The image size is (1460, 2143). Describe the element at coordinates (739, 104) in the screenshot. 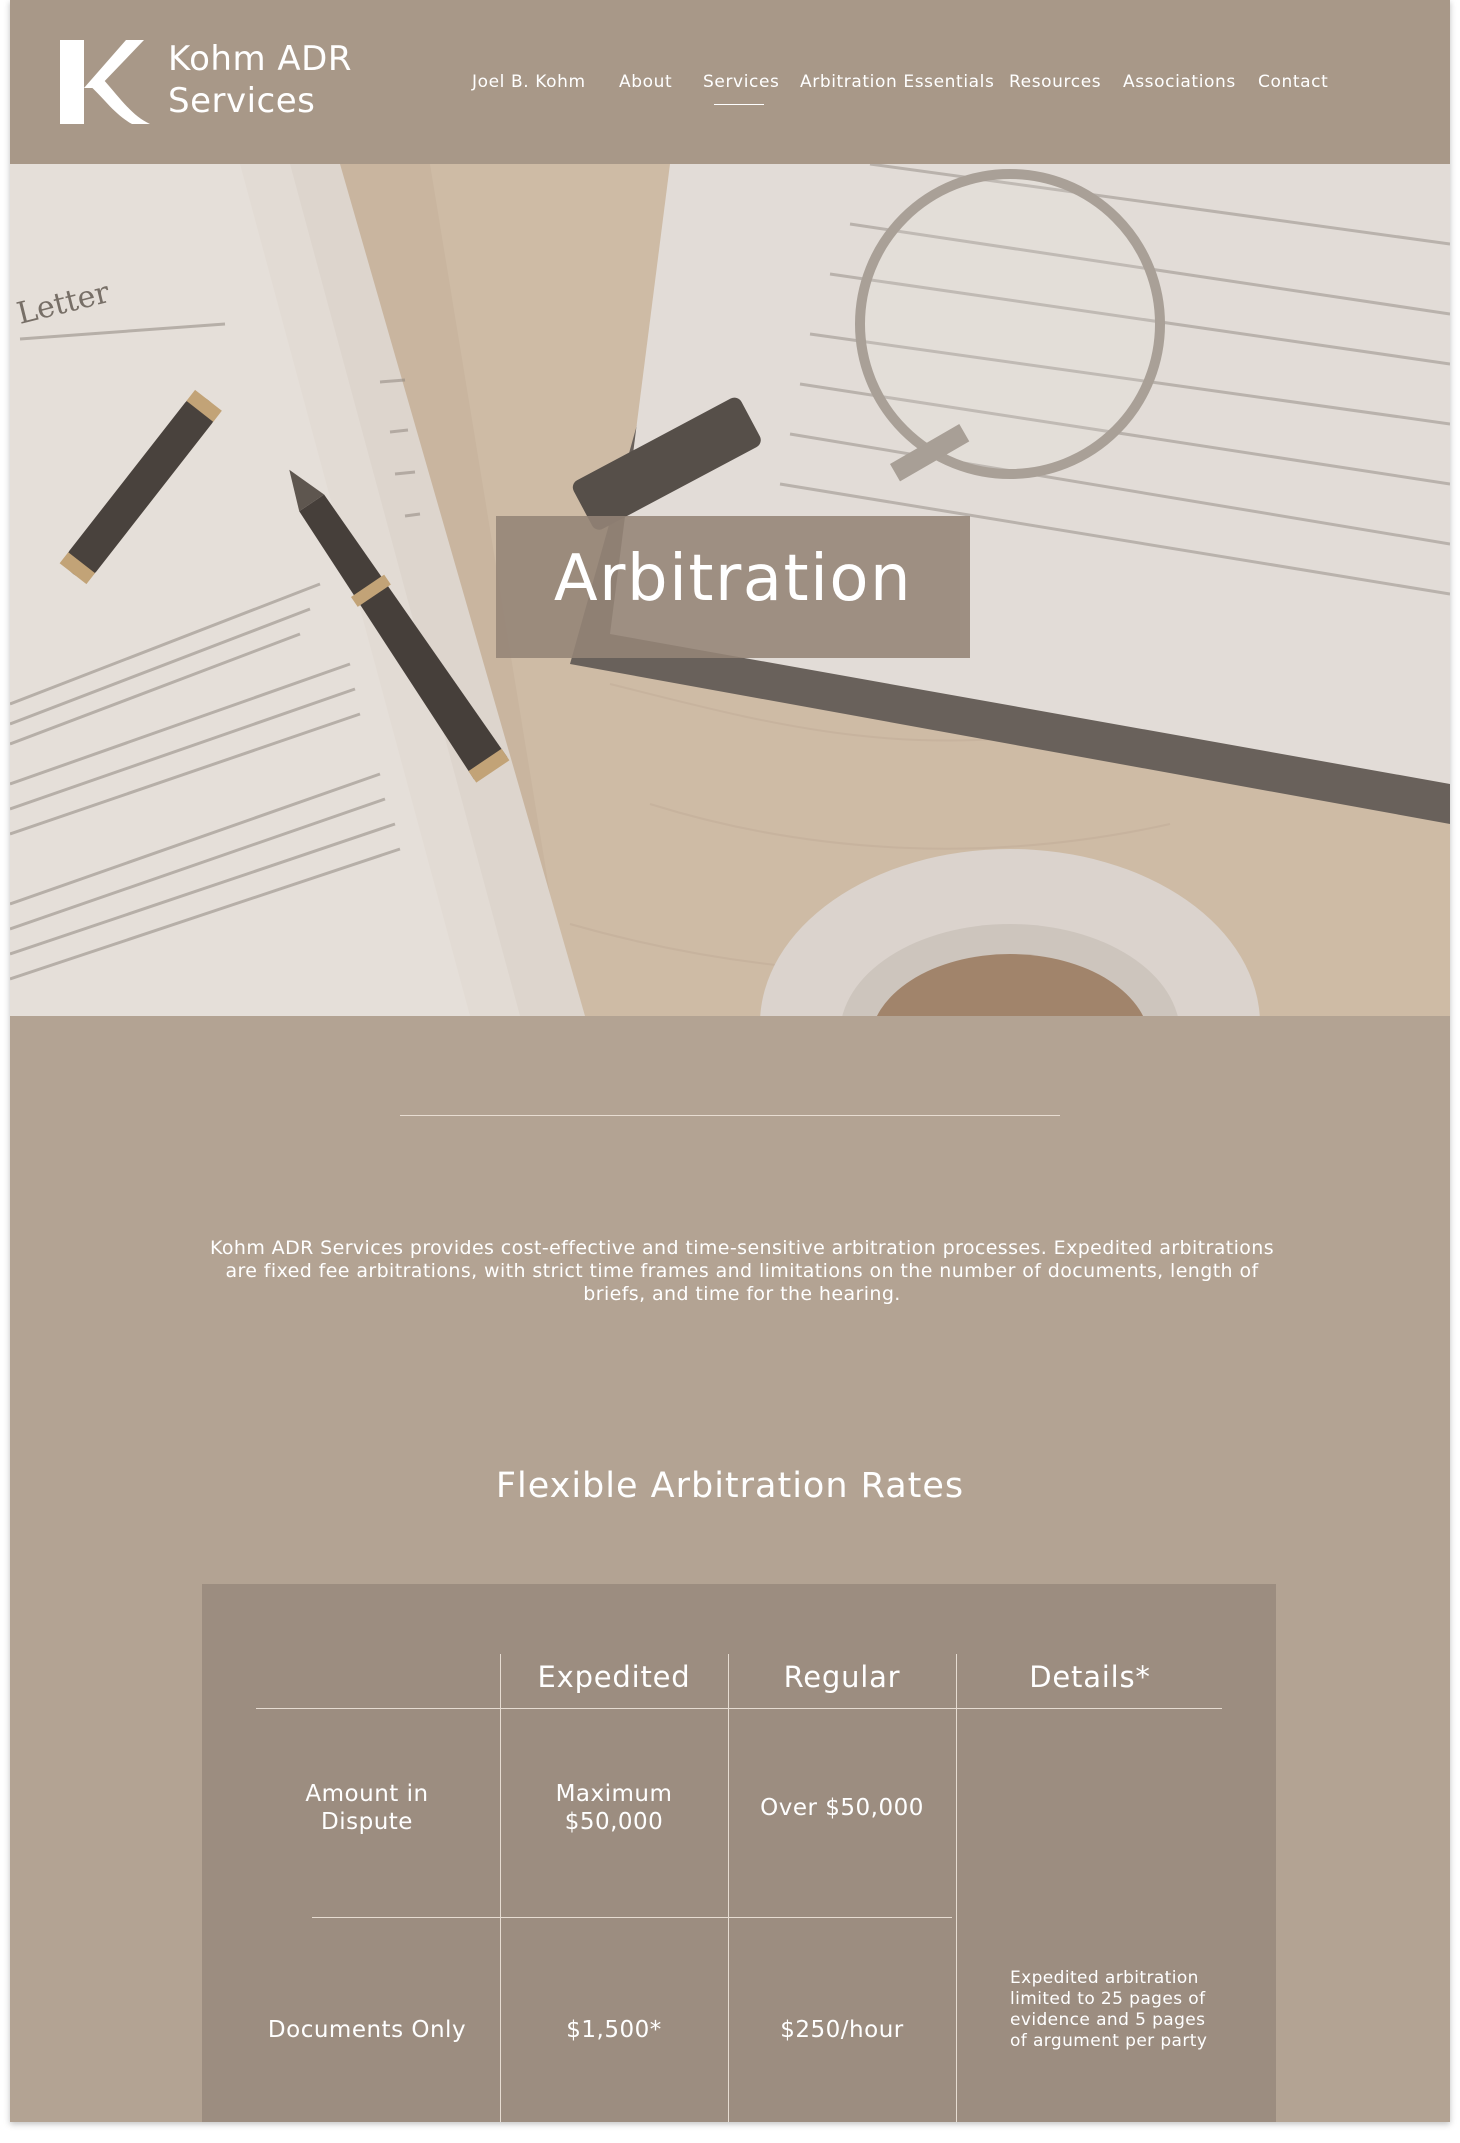

I see `nav-active-underline` at that location.